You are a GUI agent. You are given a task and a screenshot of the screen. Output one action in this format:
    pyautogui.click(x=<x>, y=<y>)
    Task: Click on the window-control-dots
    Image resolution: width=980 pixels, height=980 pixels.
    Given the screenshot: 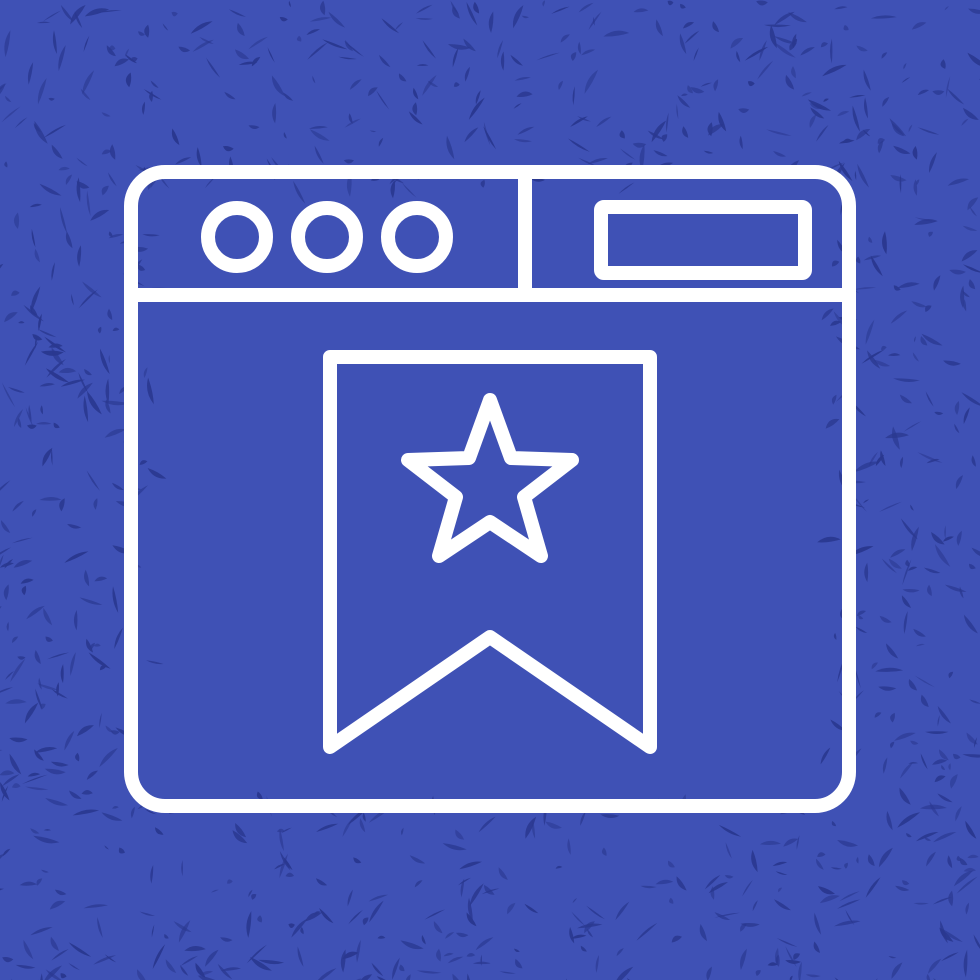 What is the action you would take?
    pyautogui.click(x=327, y=237)
    